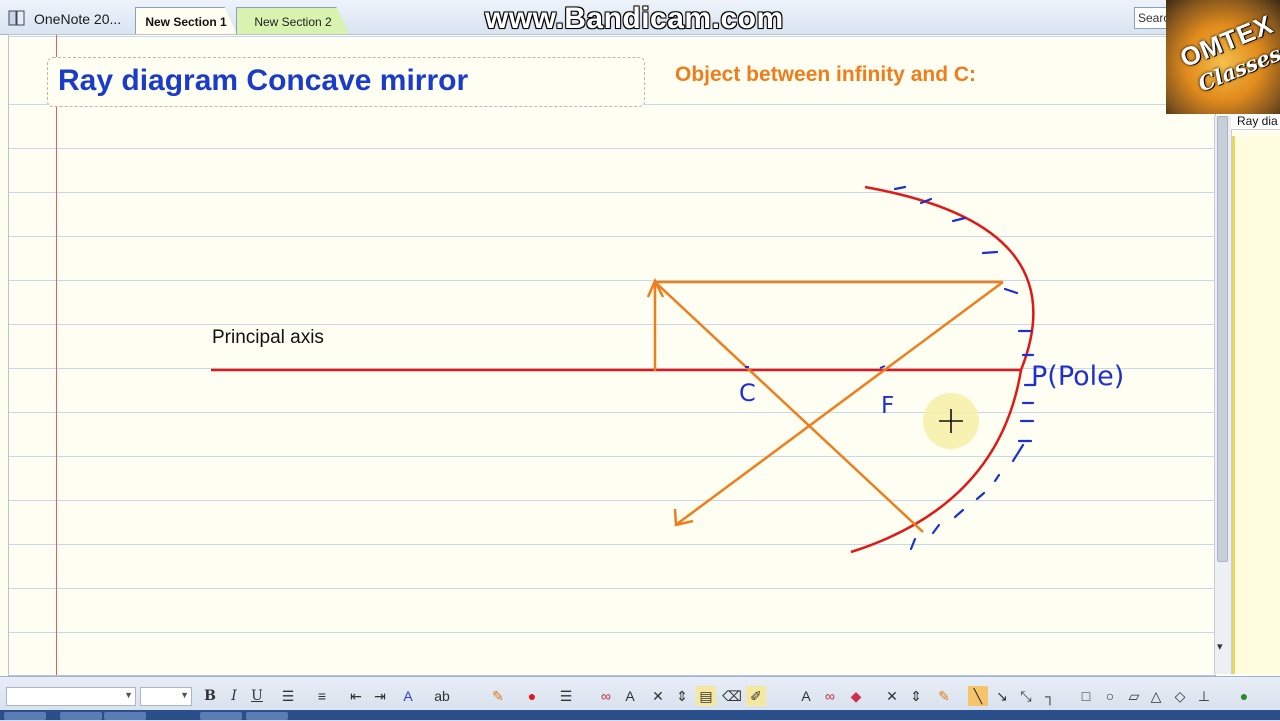 The width and height of the screenshot is (1280, 721). What do you see at coordinates (186, 21) in the screenshot?
I see `tab-new-section-1: New Section 1` at bounding box center [186, 21].